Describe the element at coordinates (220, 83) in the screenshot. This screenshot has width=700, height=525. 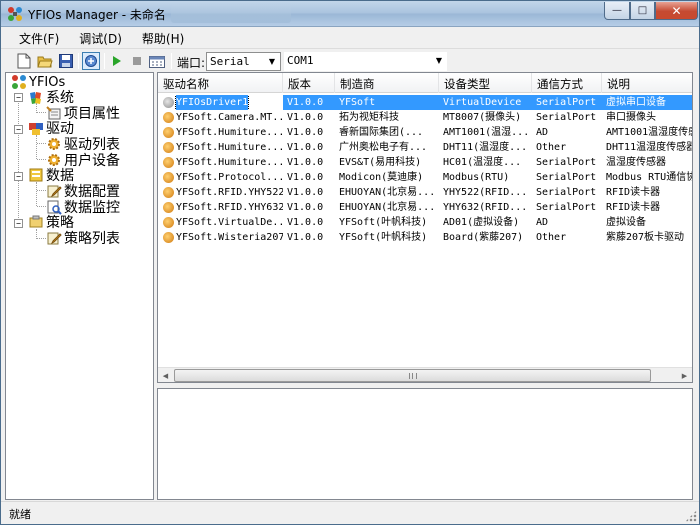
I see `column-header-driver-name: 驱动名称` at that location.